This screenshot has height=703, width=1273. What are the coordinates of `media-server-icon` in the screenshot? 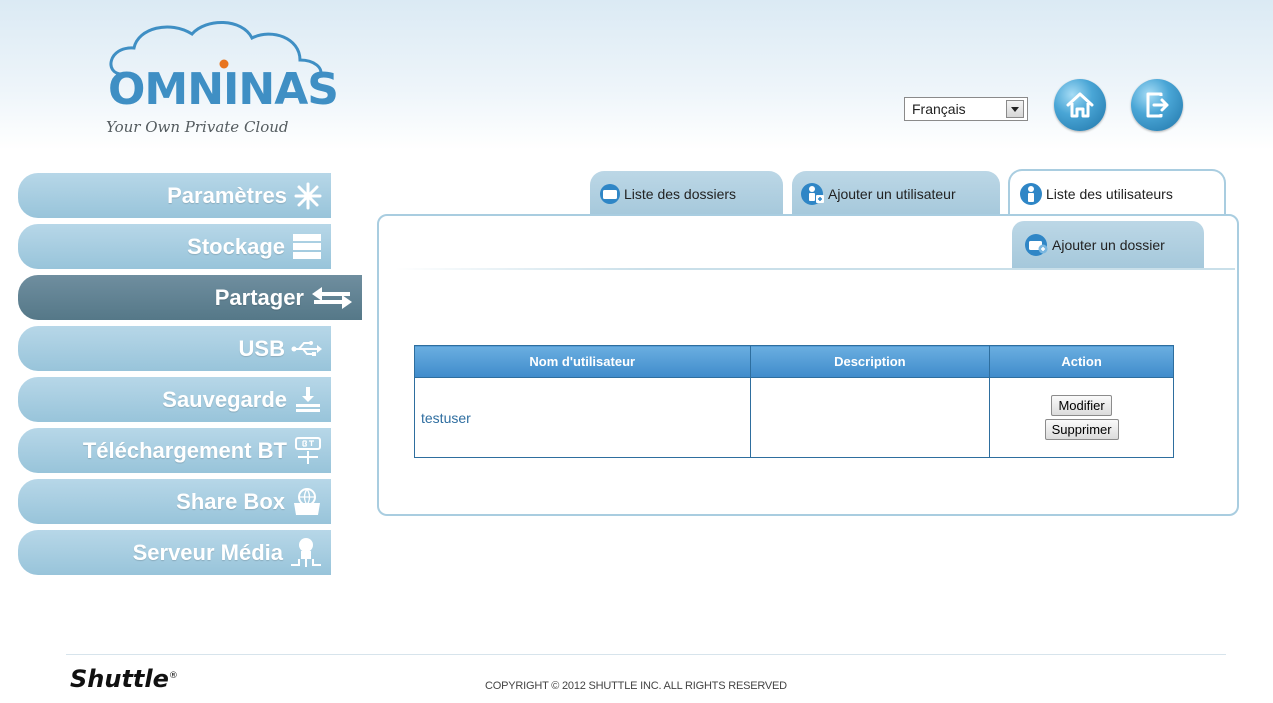 It's located at (306, 553).